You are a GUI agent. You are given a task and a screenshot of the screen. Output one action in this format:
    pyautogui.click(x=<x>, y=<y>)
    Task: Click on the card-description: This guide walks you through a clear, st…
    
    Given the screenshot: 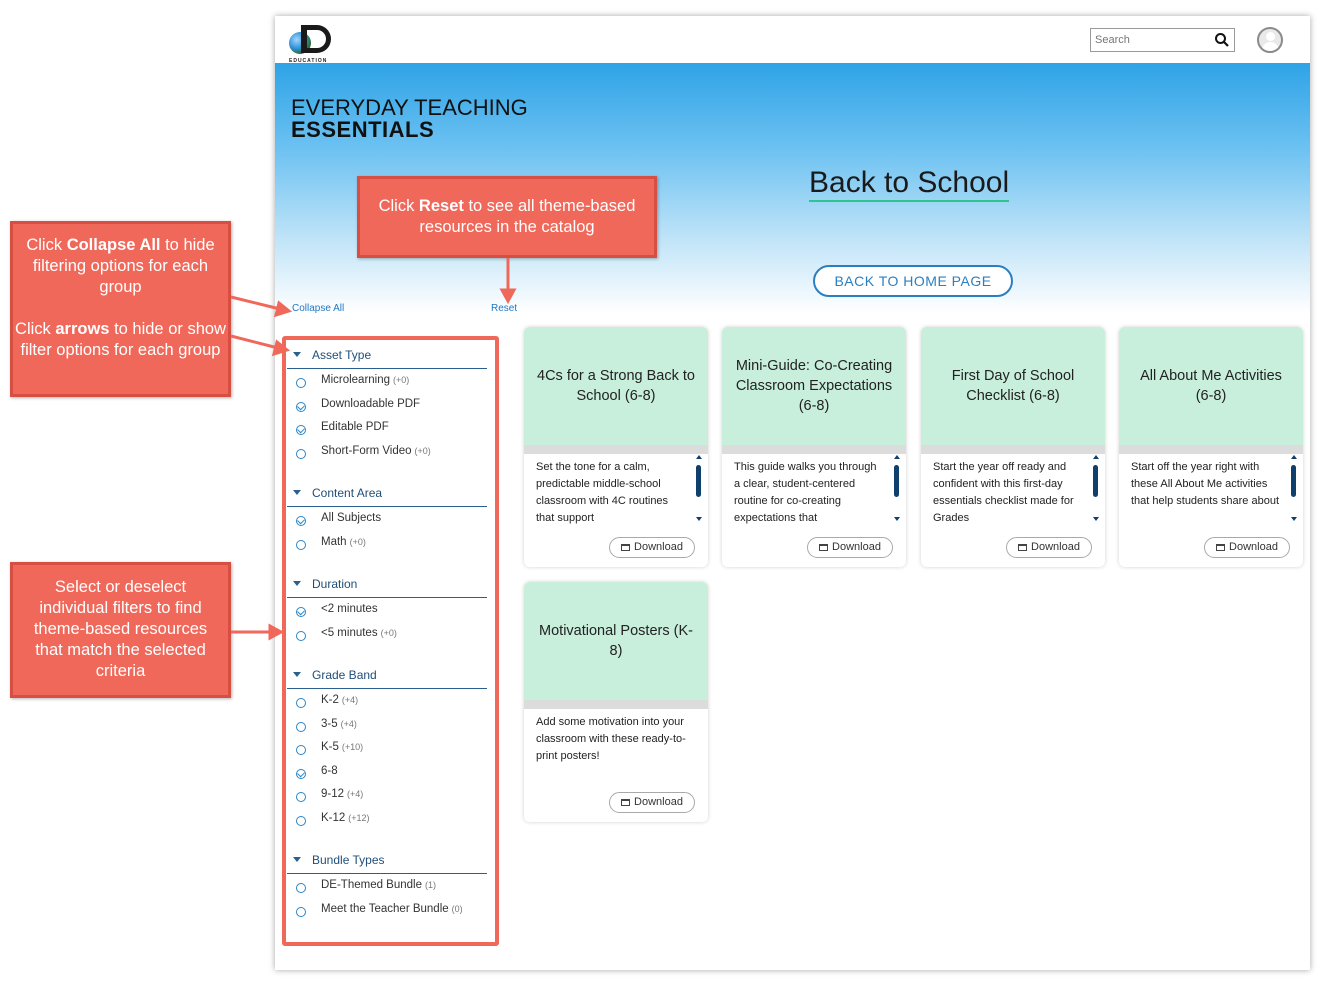 What is the action you would take?
    pyautogui.click(x=814, y=490)
    